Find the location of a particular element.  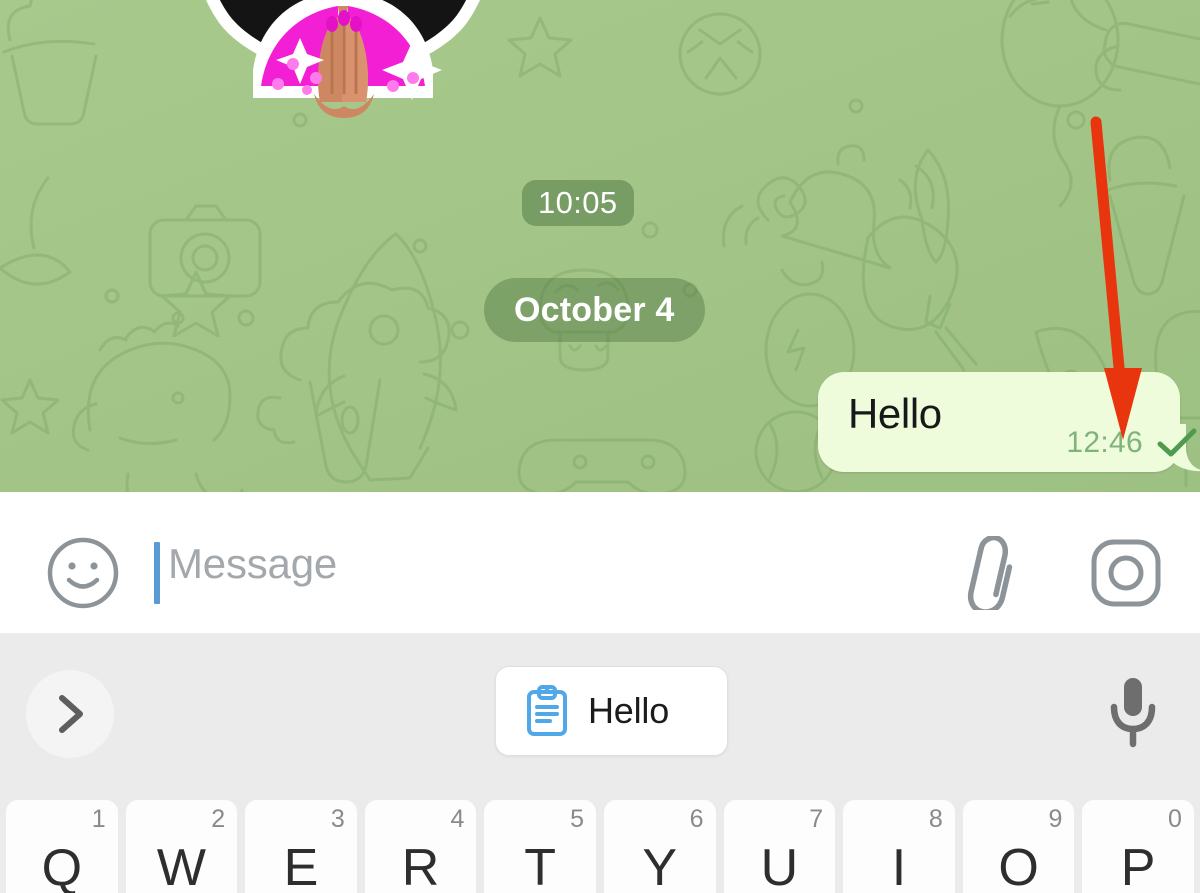

key-t: 5T is located at coordinates (540, 846).